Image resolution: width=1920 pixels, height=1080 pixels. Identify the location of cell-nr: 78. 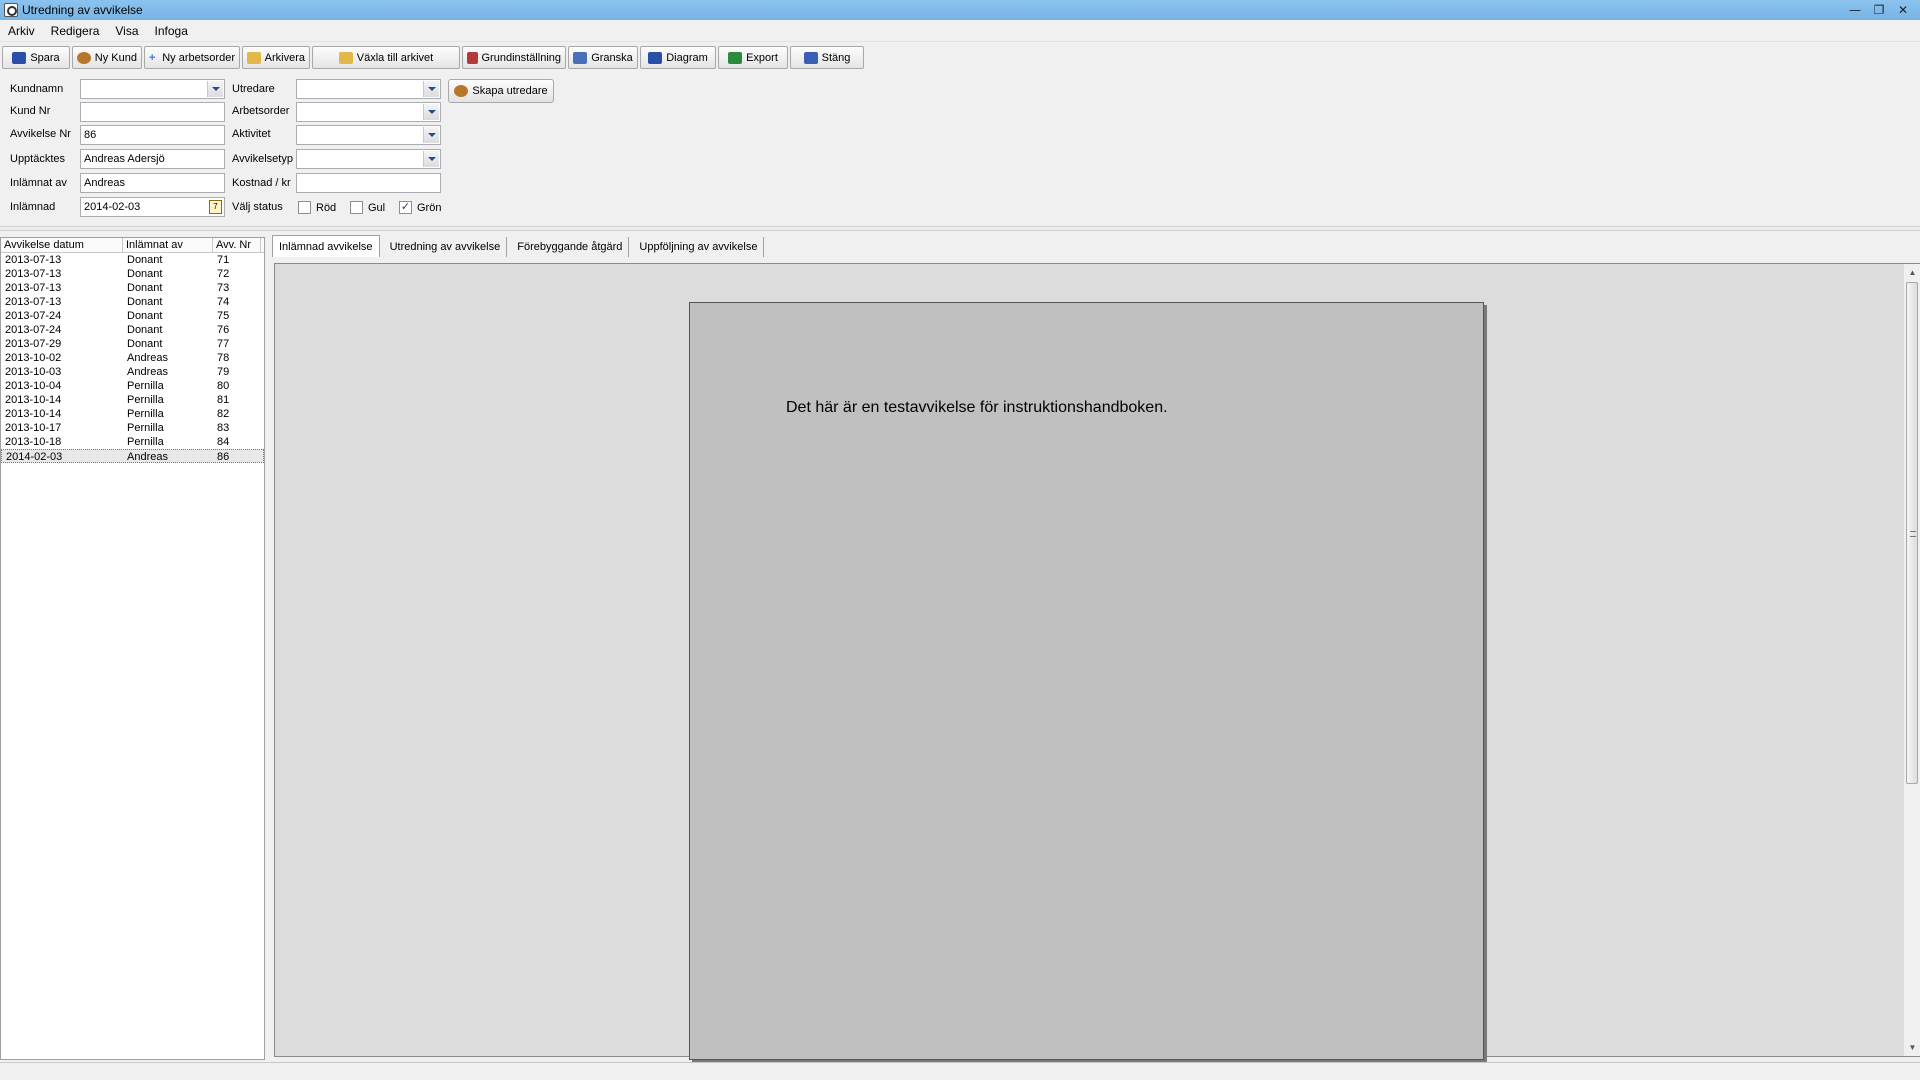
(223, 358).